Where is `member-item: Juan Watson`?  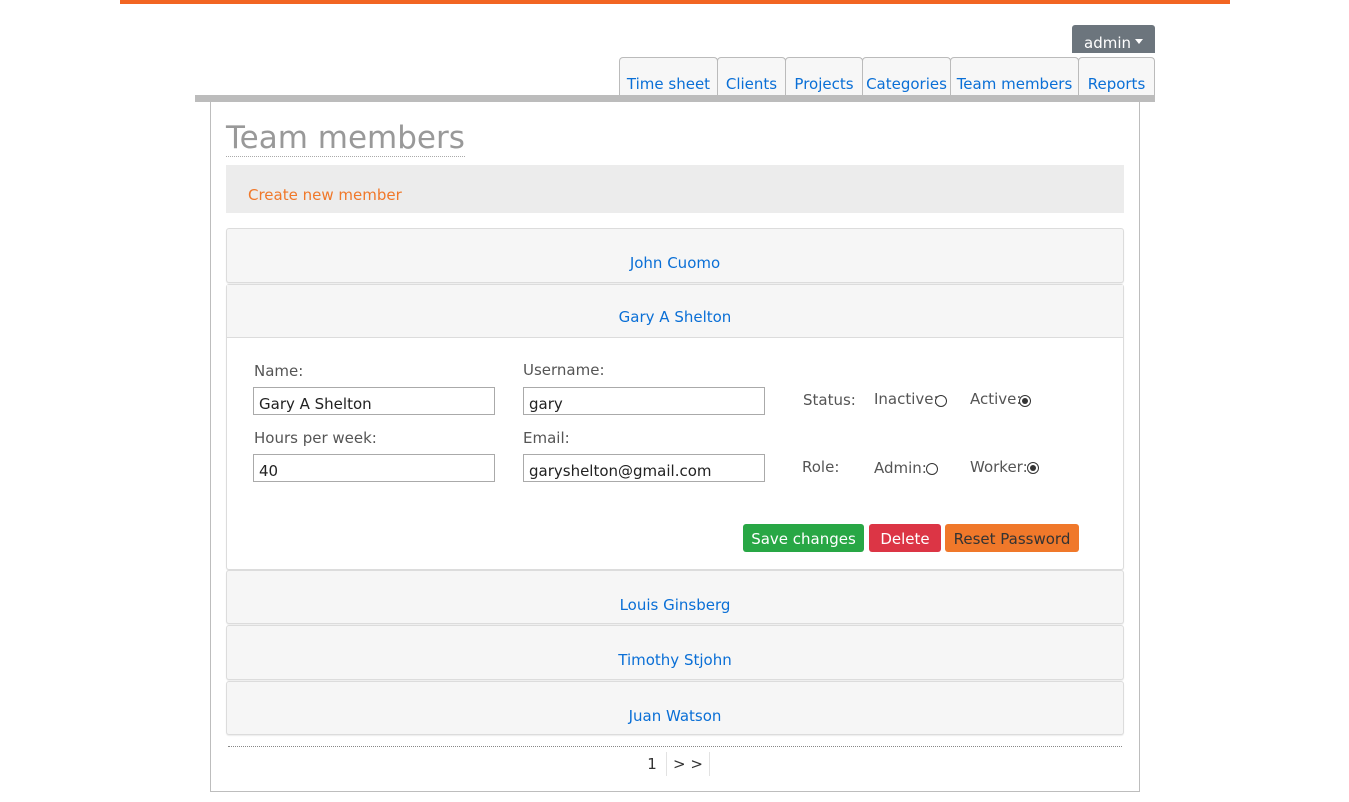 member-item: Juan Watson is located at coordinates (675, 708).